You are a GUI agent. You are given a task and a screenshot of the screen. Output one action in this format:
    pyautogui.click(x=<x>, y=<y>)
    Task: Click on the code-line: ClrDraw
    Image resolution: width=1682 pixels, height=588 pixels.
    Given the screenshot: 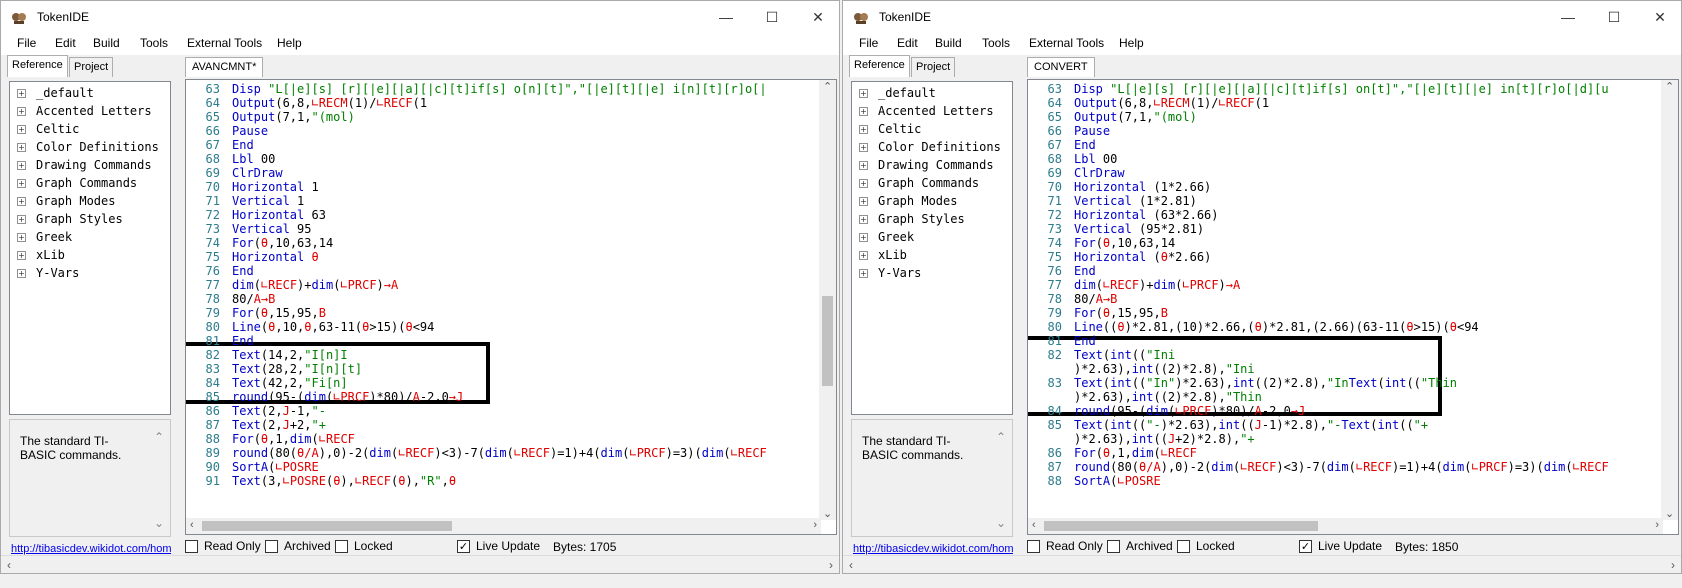 What is the action you would take?
    pyautogui.click(x=1099, y=173)
    